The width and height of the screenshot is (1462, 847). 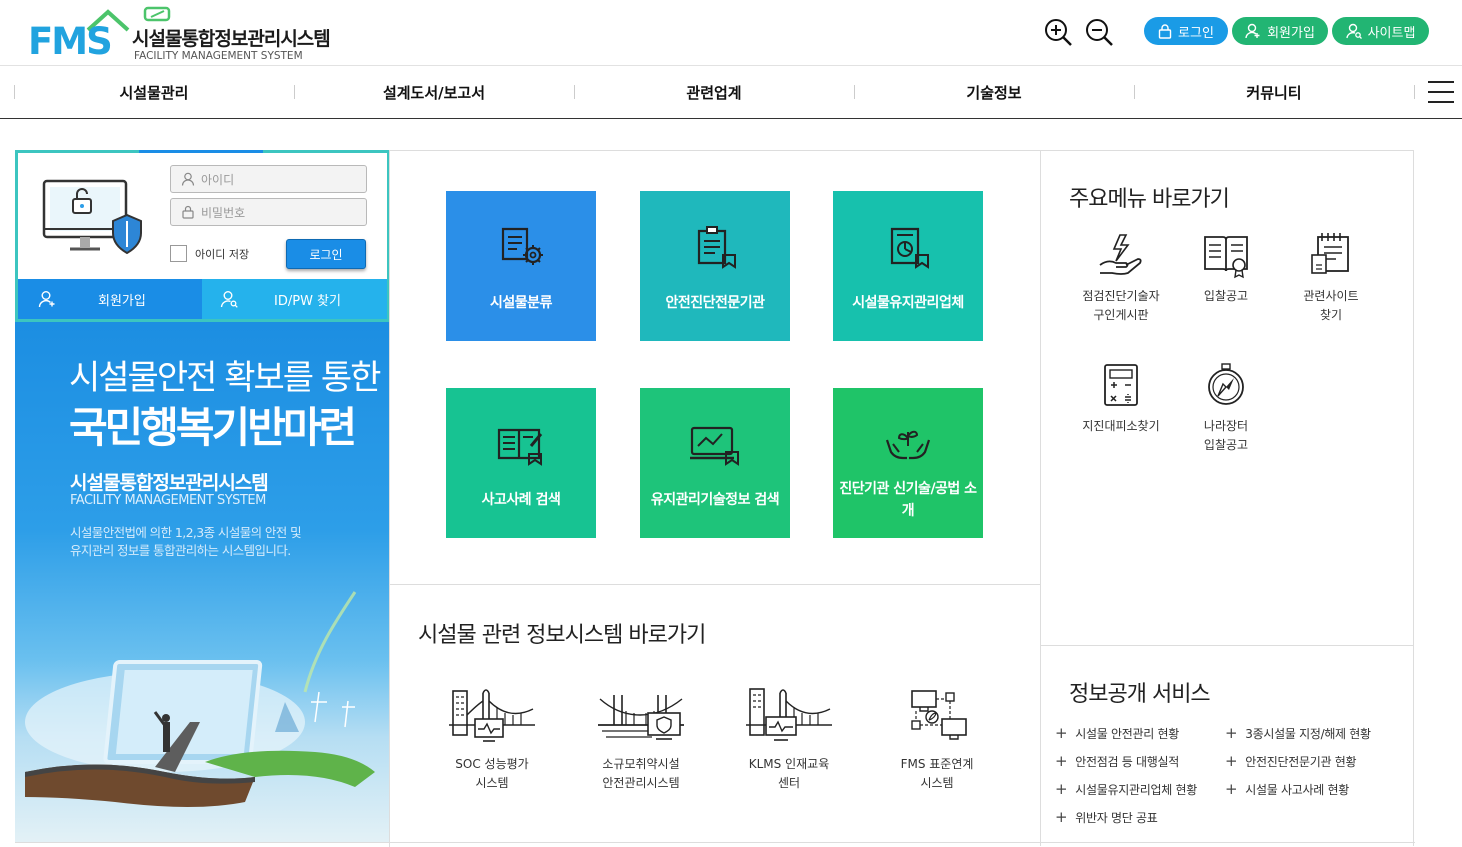 I want to click on sitemap-button: 사이트맵, so click(x=1380, y=31).